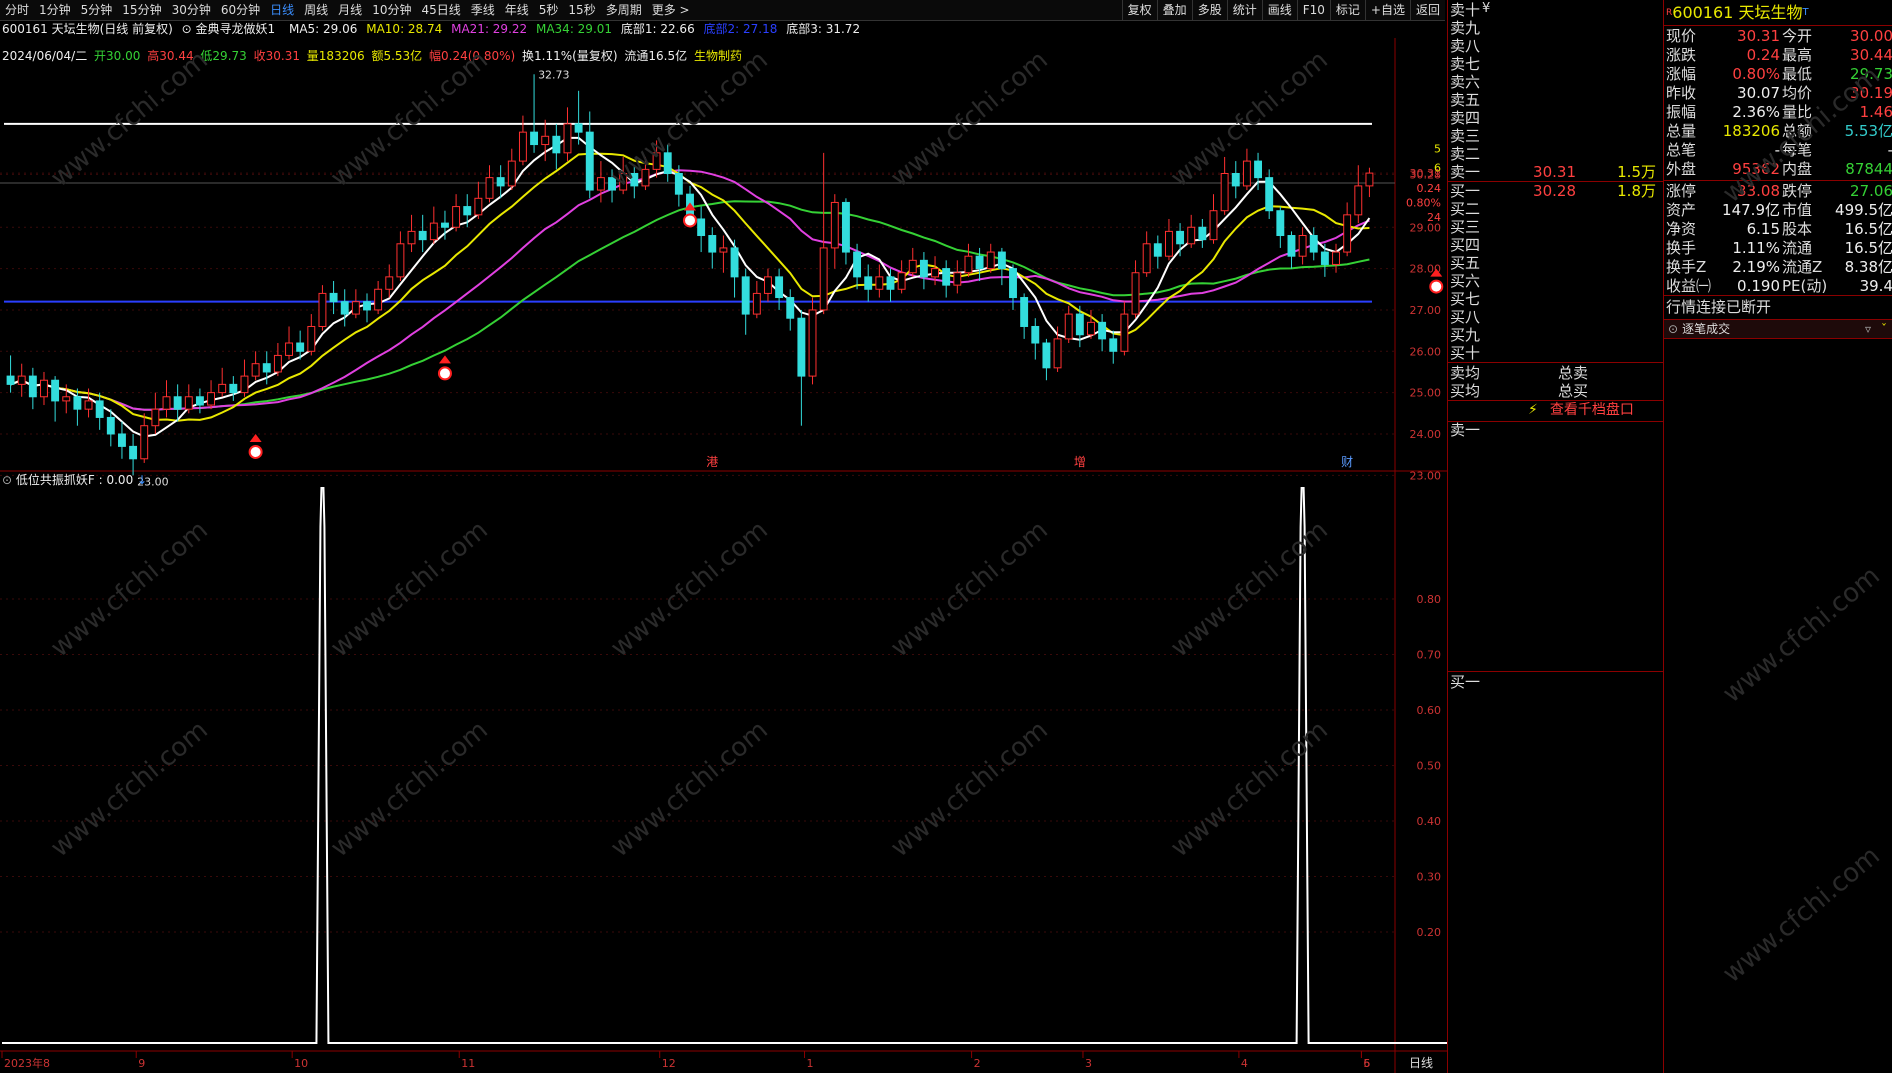  I want to click on toolbar-button: F10, so click(1313, 10).